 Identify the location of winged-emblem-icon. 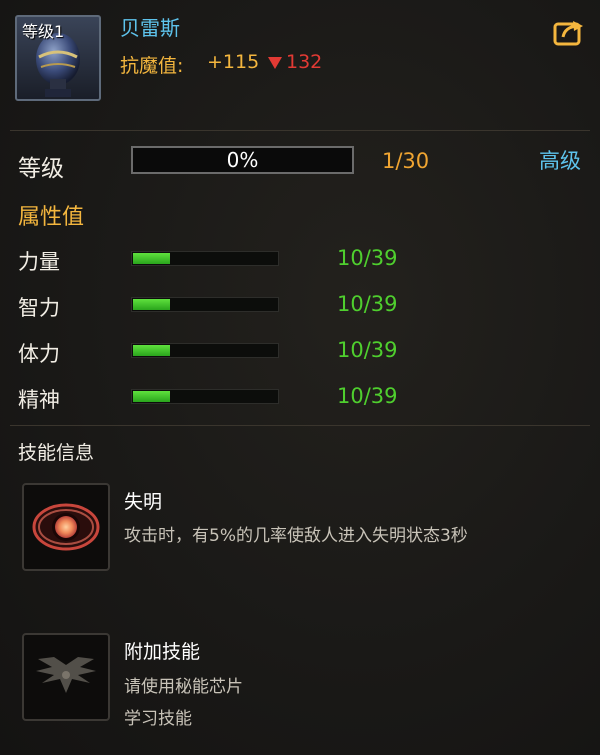
(66, 675).